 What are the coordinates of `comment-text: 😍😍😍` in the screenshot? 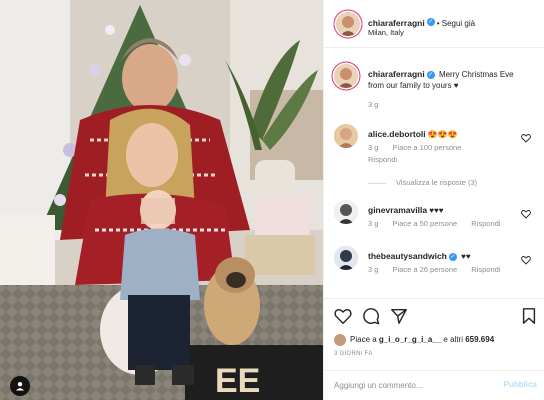 It's located at (442, 134).